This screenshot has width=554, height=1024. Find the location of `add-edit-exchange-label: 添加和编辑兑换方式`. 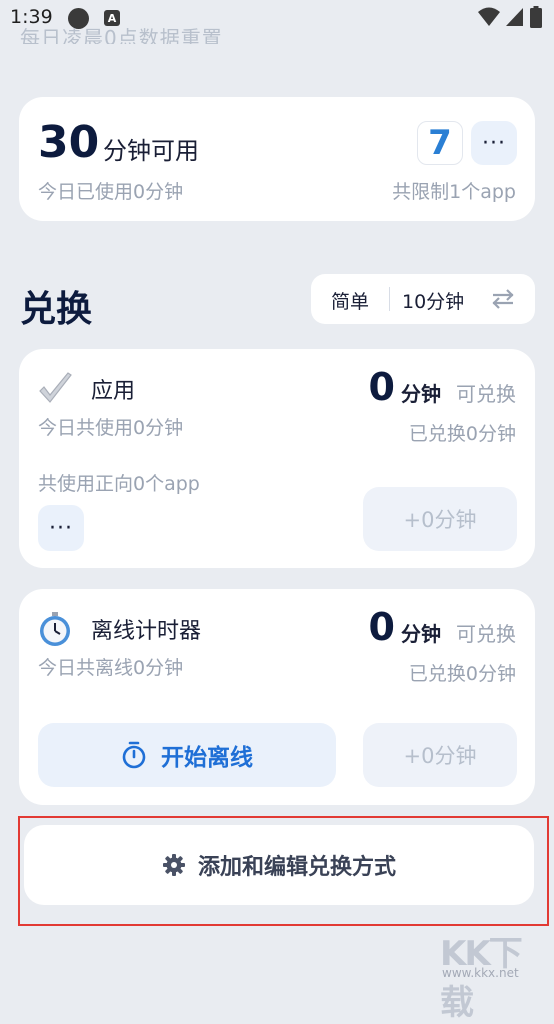

add-edit-exchange-label: 添加和编辑兑换方式 is located at coordinates (296, 867).